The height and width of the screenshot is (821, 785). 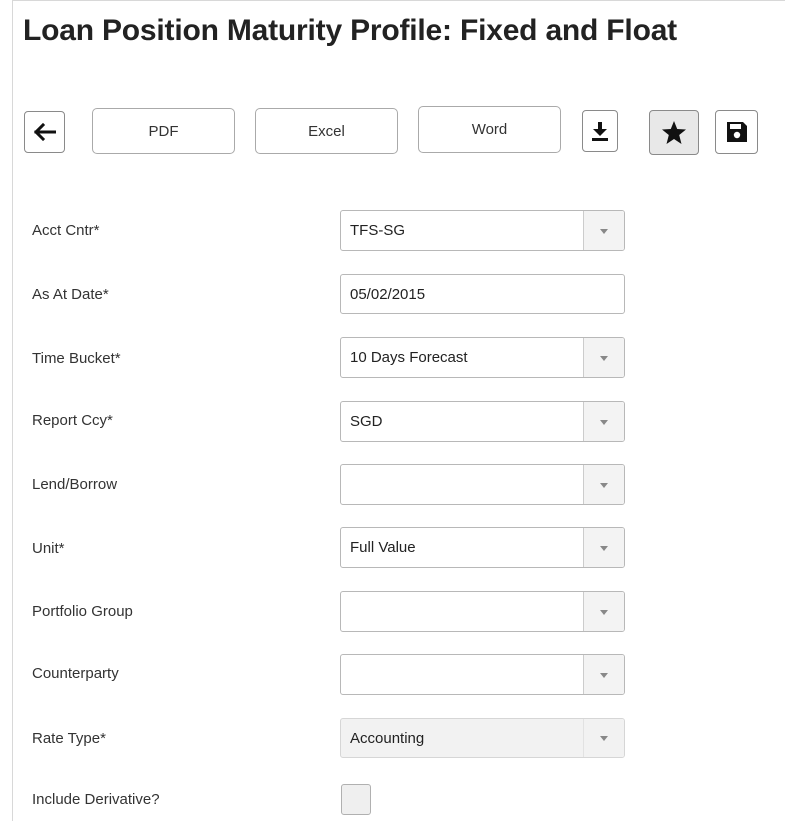 I want to click on star-icon, so click(x=674, y=132).